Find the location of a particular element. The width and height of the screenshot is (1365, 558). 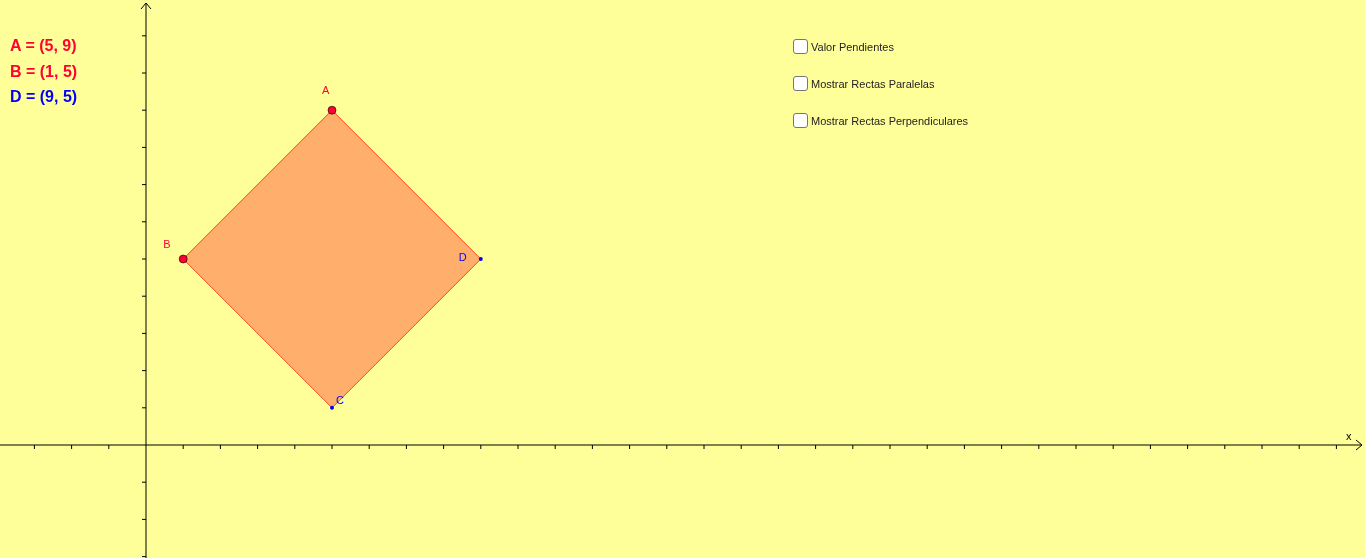

checkbox-label: Mostrar Rectas Paralelas is located at coordinates (873, 83).